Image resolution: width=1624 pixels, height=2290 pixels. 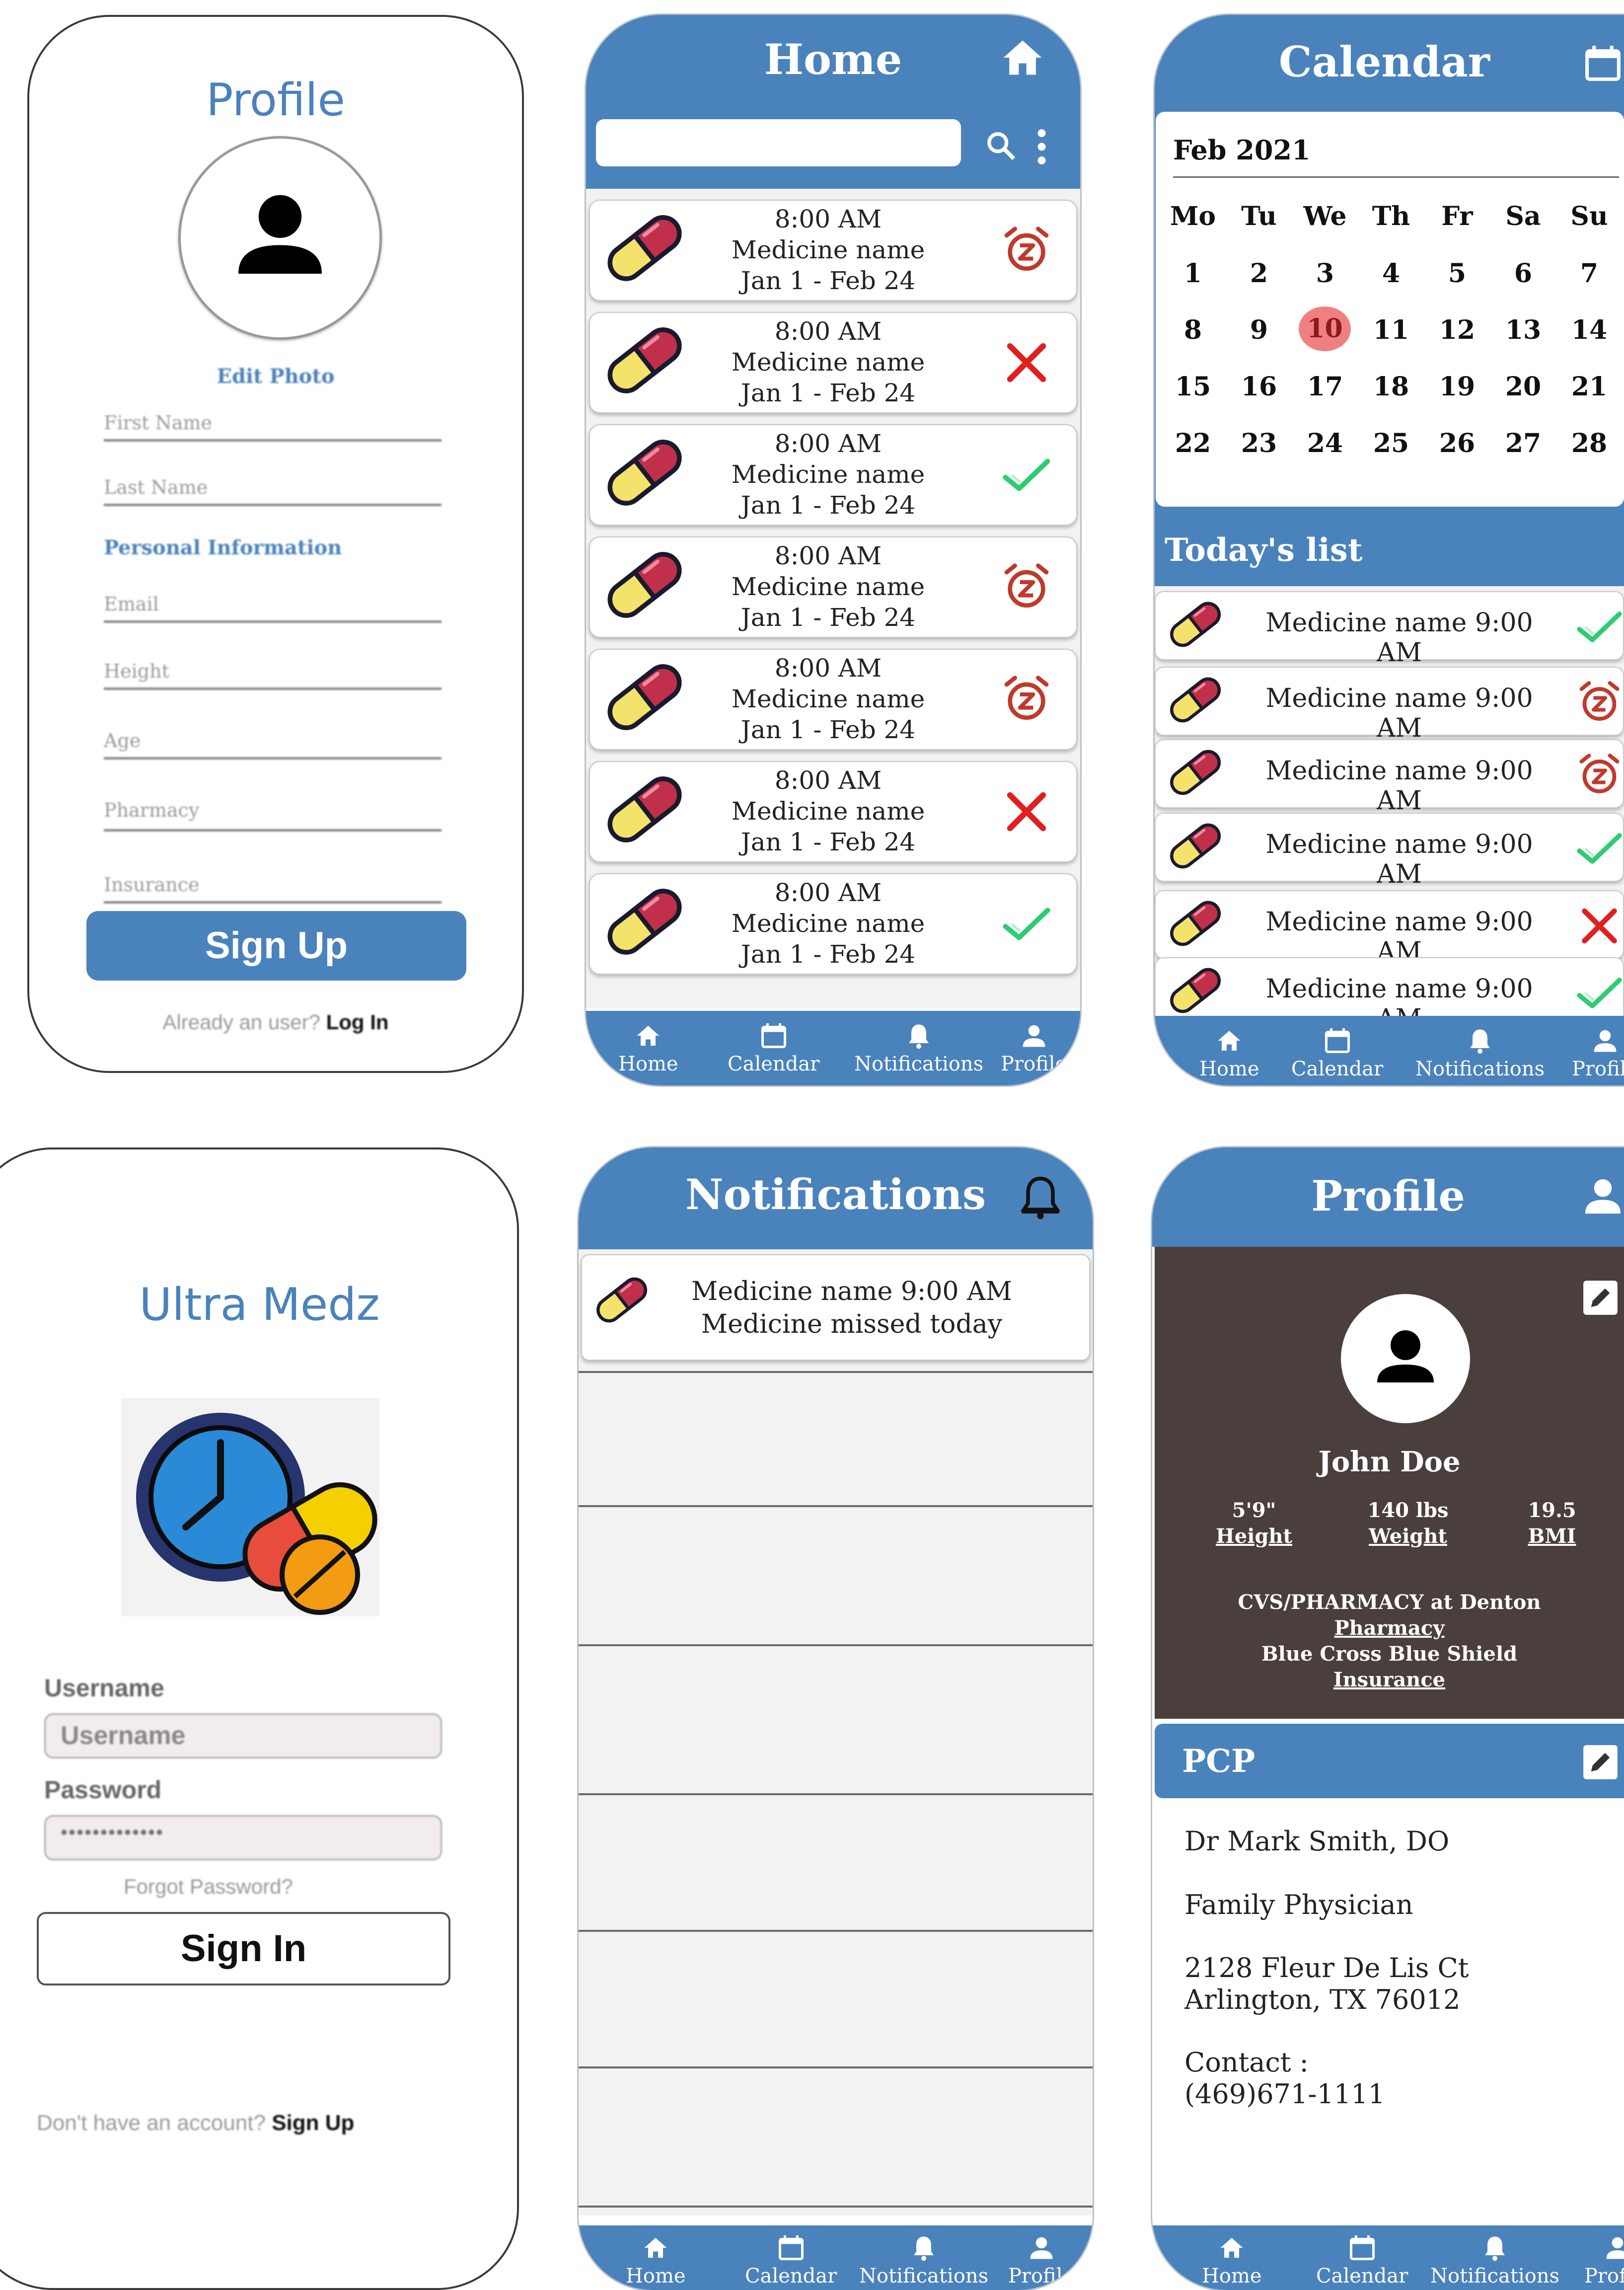 What do you see at coordinates (1457, 387) in the screenshot?
I see `calendar-day: 19` at bounding box center [1457, 387].